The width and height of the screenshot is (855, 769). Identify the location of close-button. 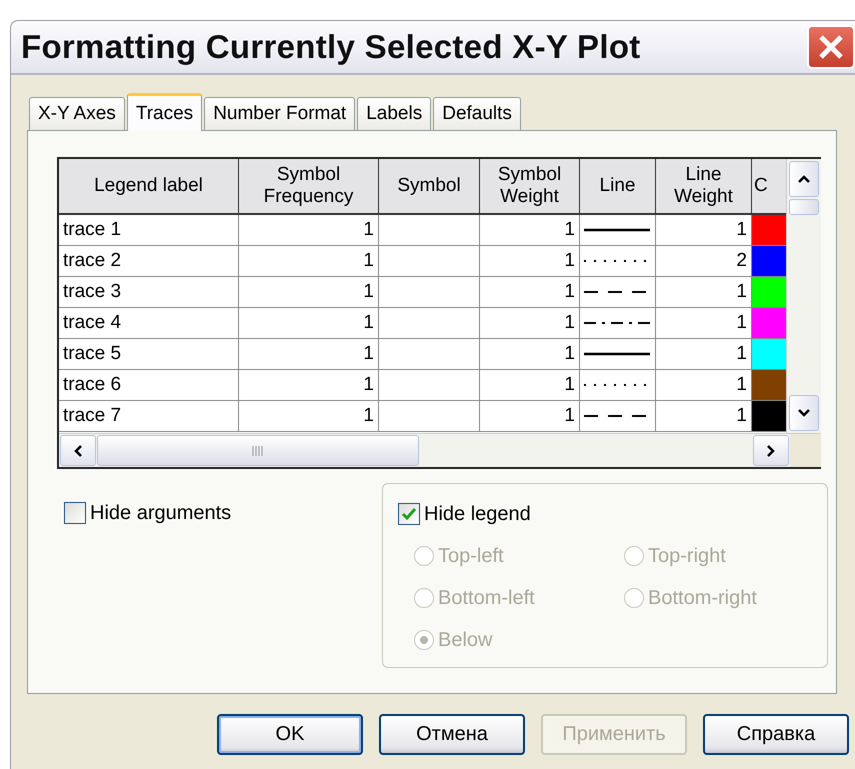
(831, 47).